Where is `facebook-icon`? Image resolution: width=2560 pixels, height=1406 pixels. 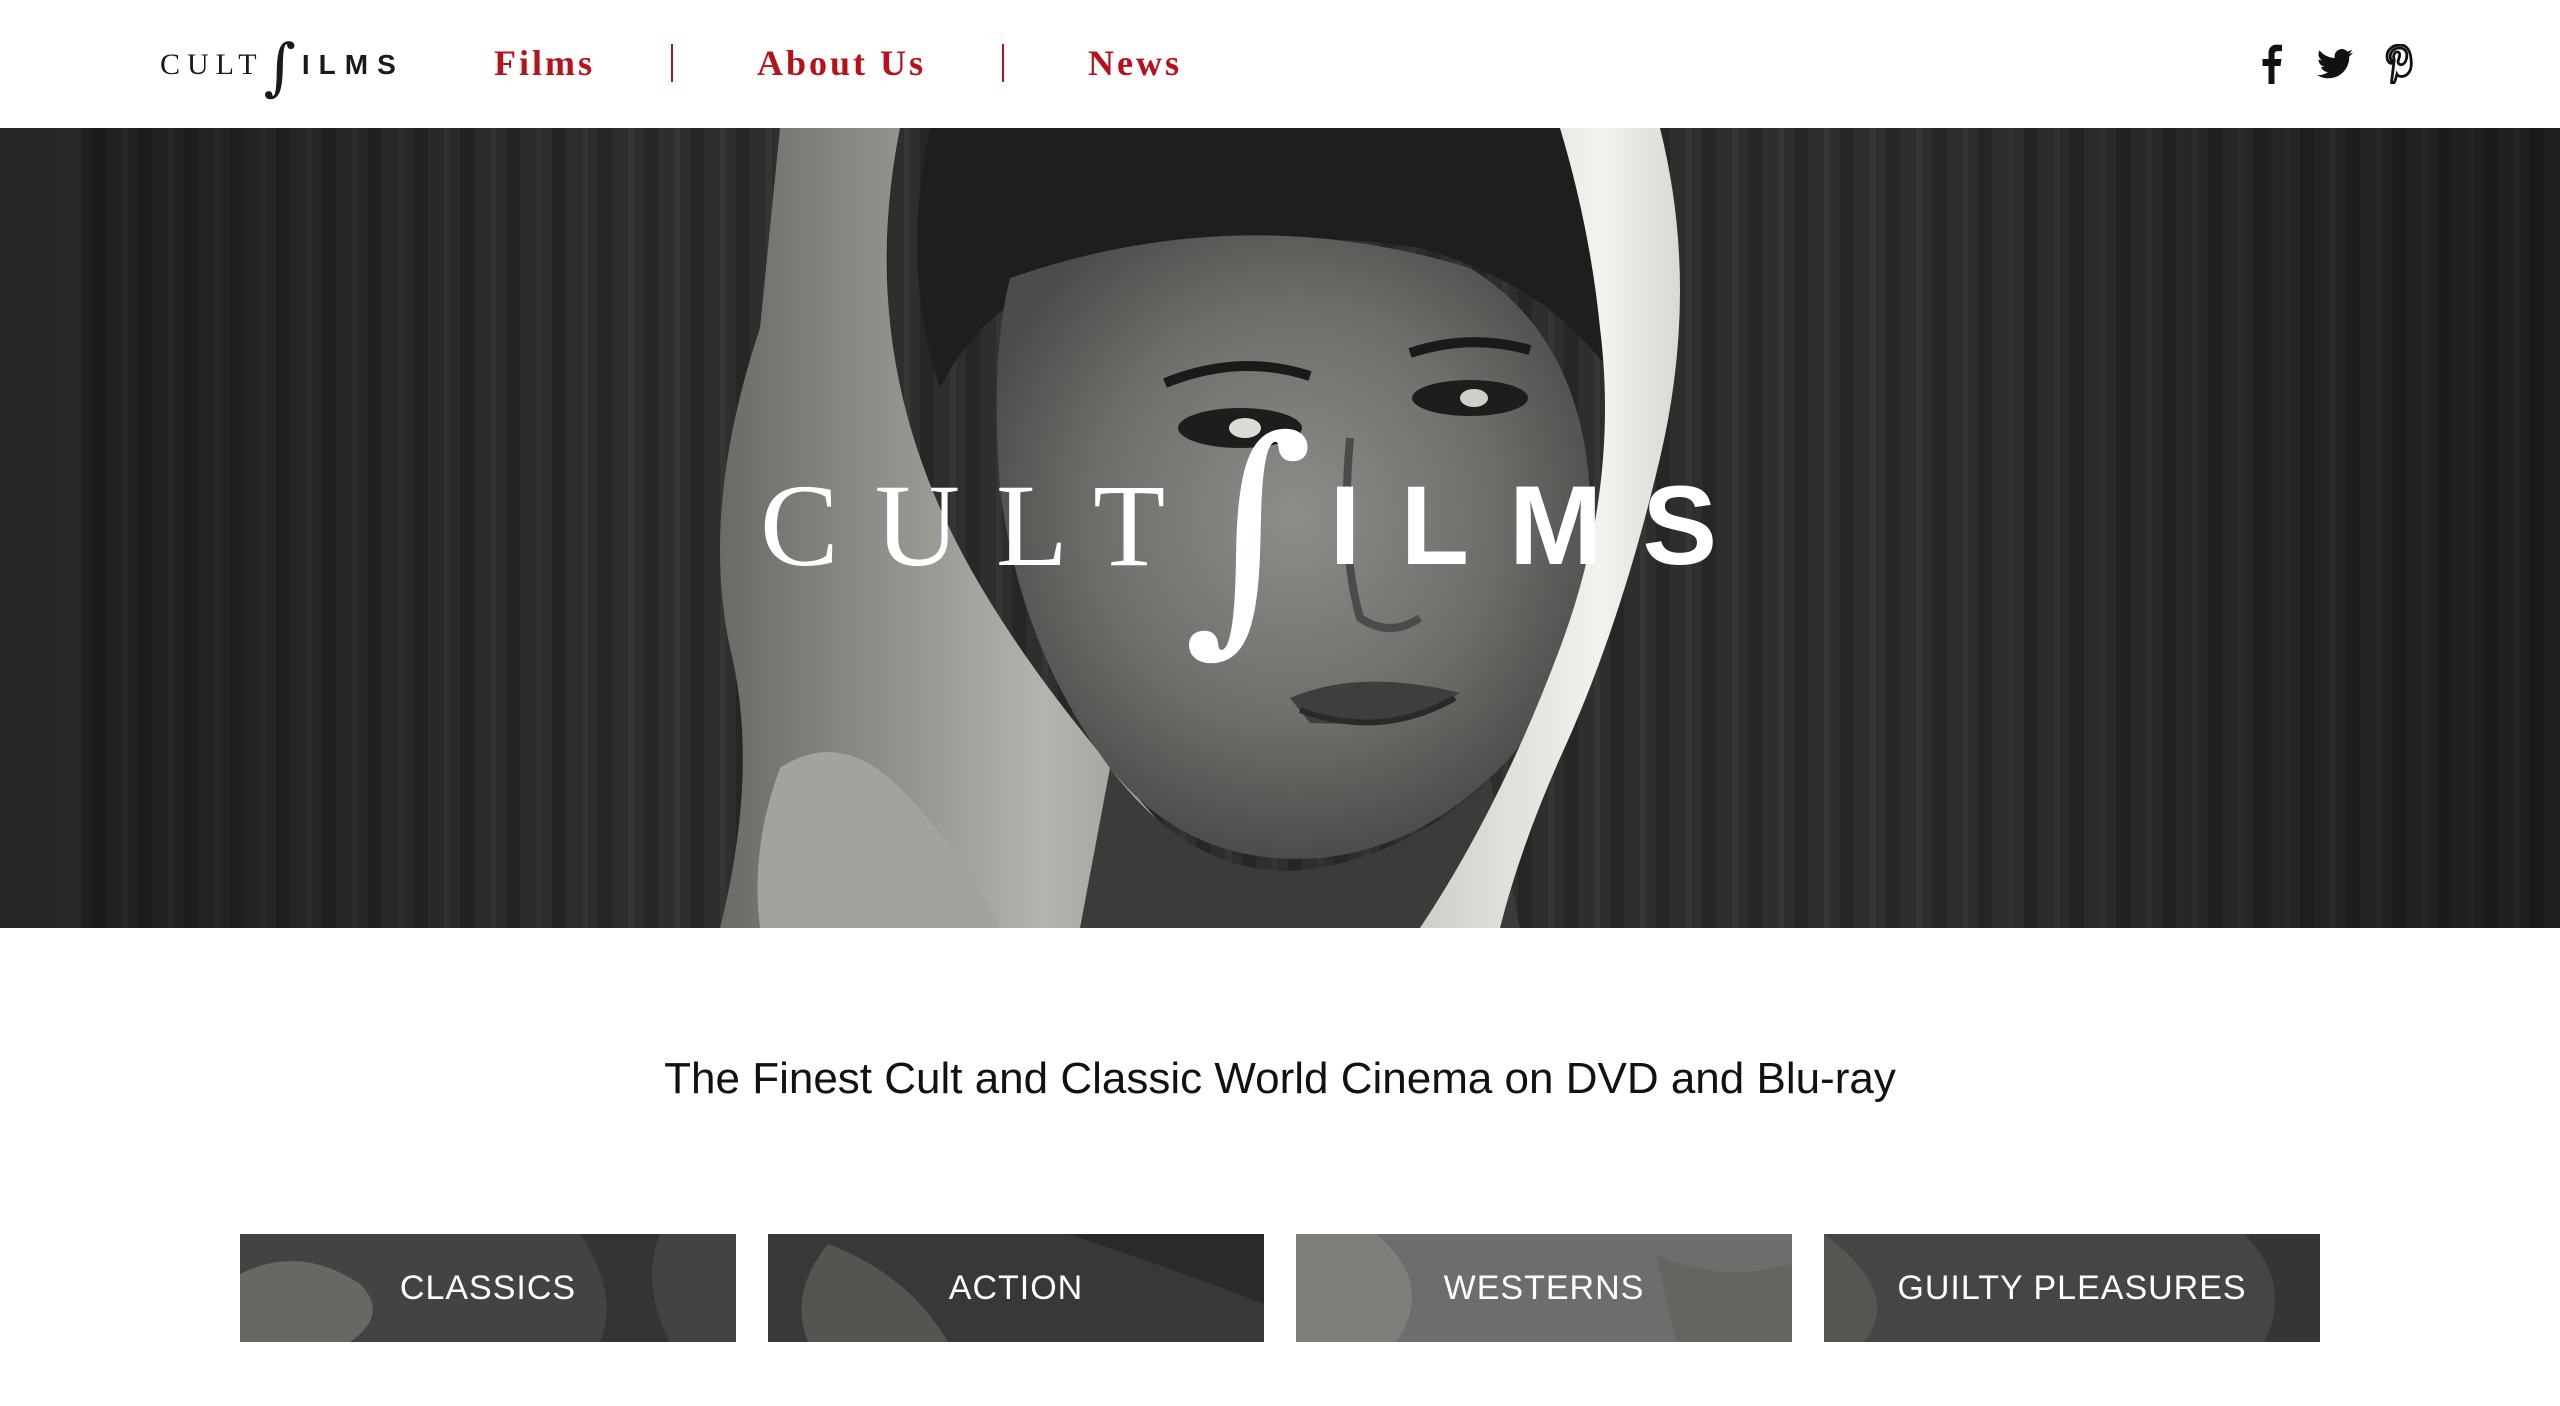
facebook-icon is located at coordinates (2271, 64).